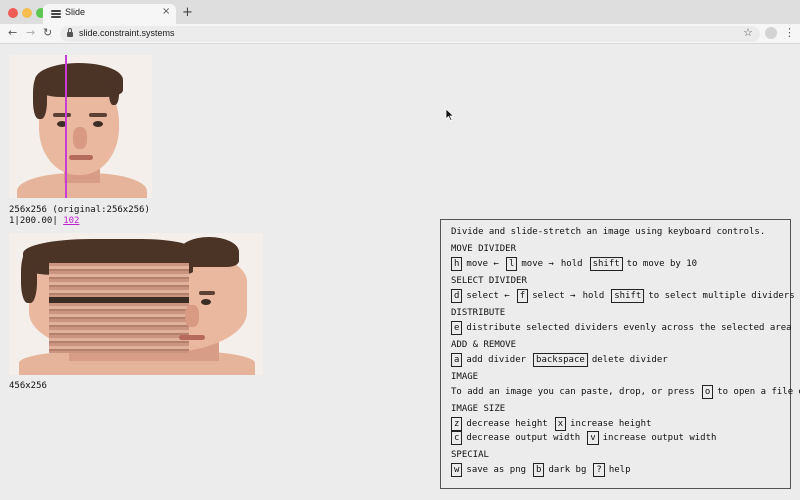  Describe the element at coordinates (748, 32) in the screenshot. I see `bookmark-star-icon: ☆` at that location.